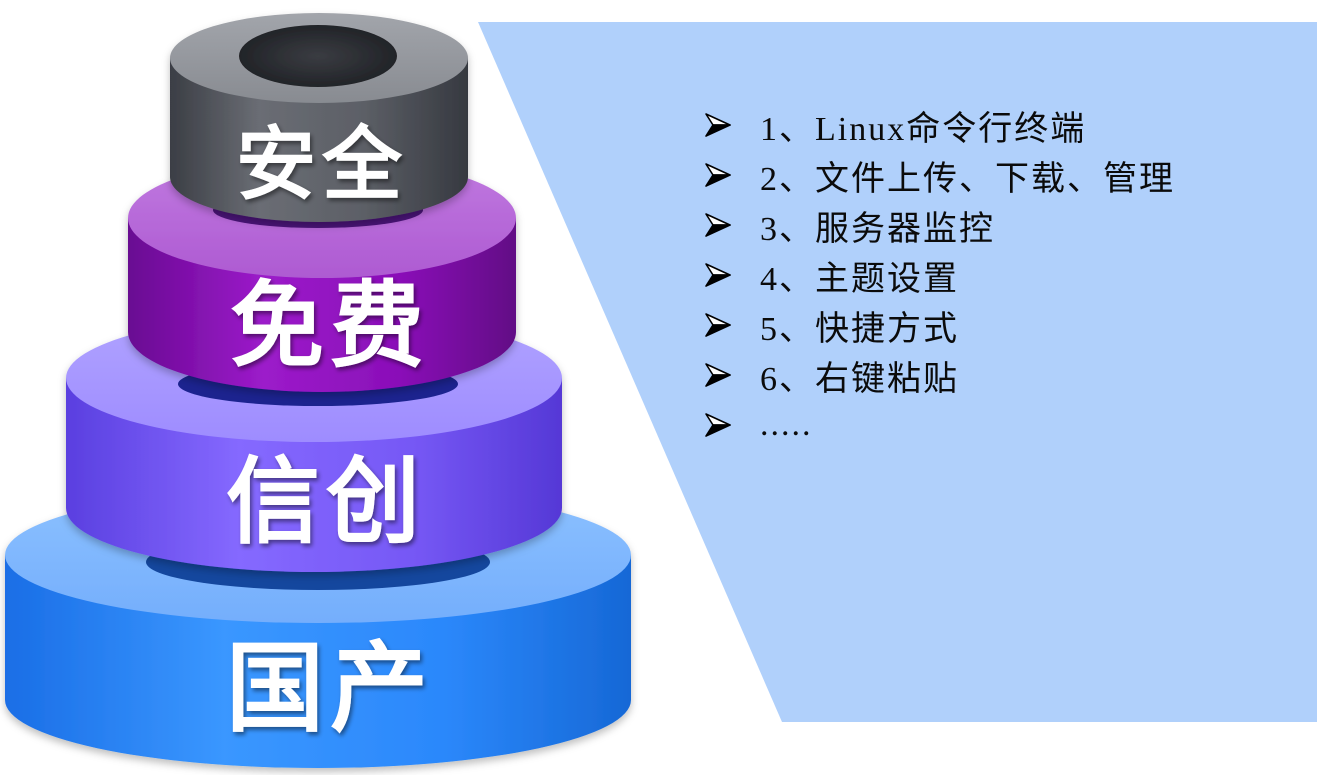  I want to click on feature-text: 1、Linux命令行终端, so click(923, 129).